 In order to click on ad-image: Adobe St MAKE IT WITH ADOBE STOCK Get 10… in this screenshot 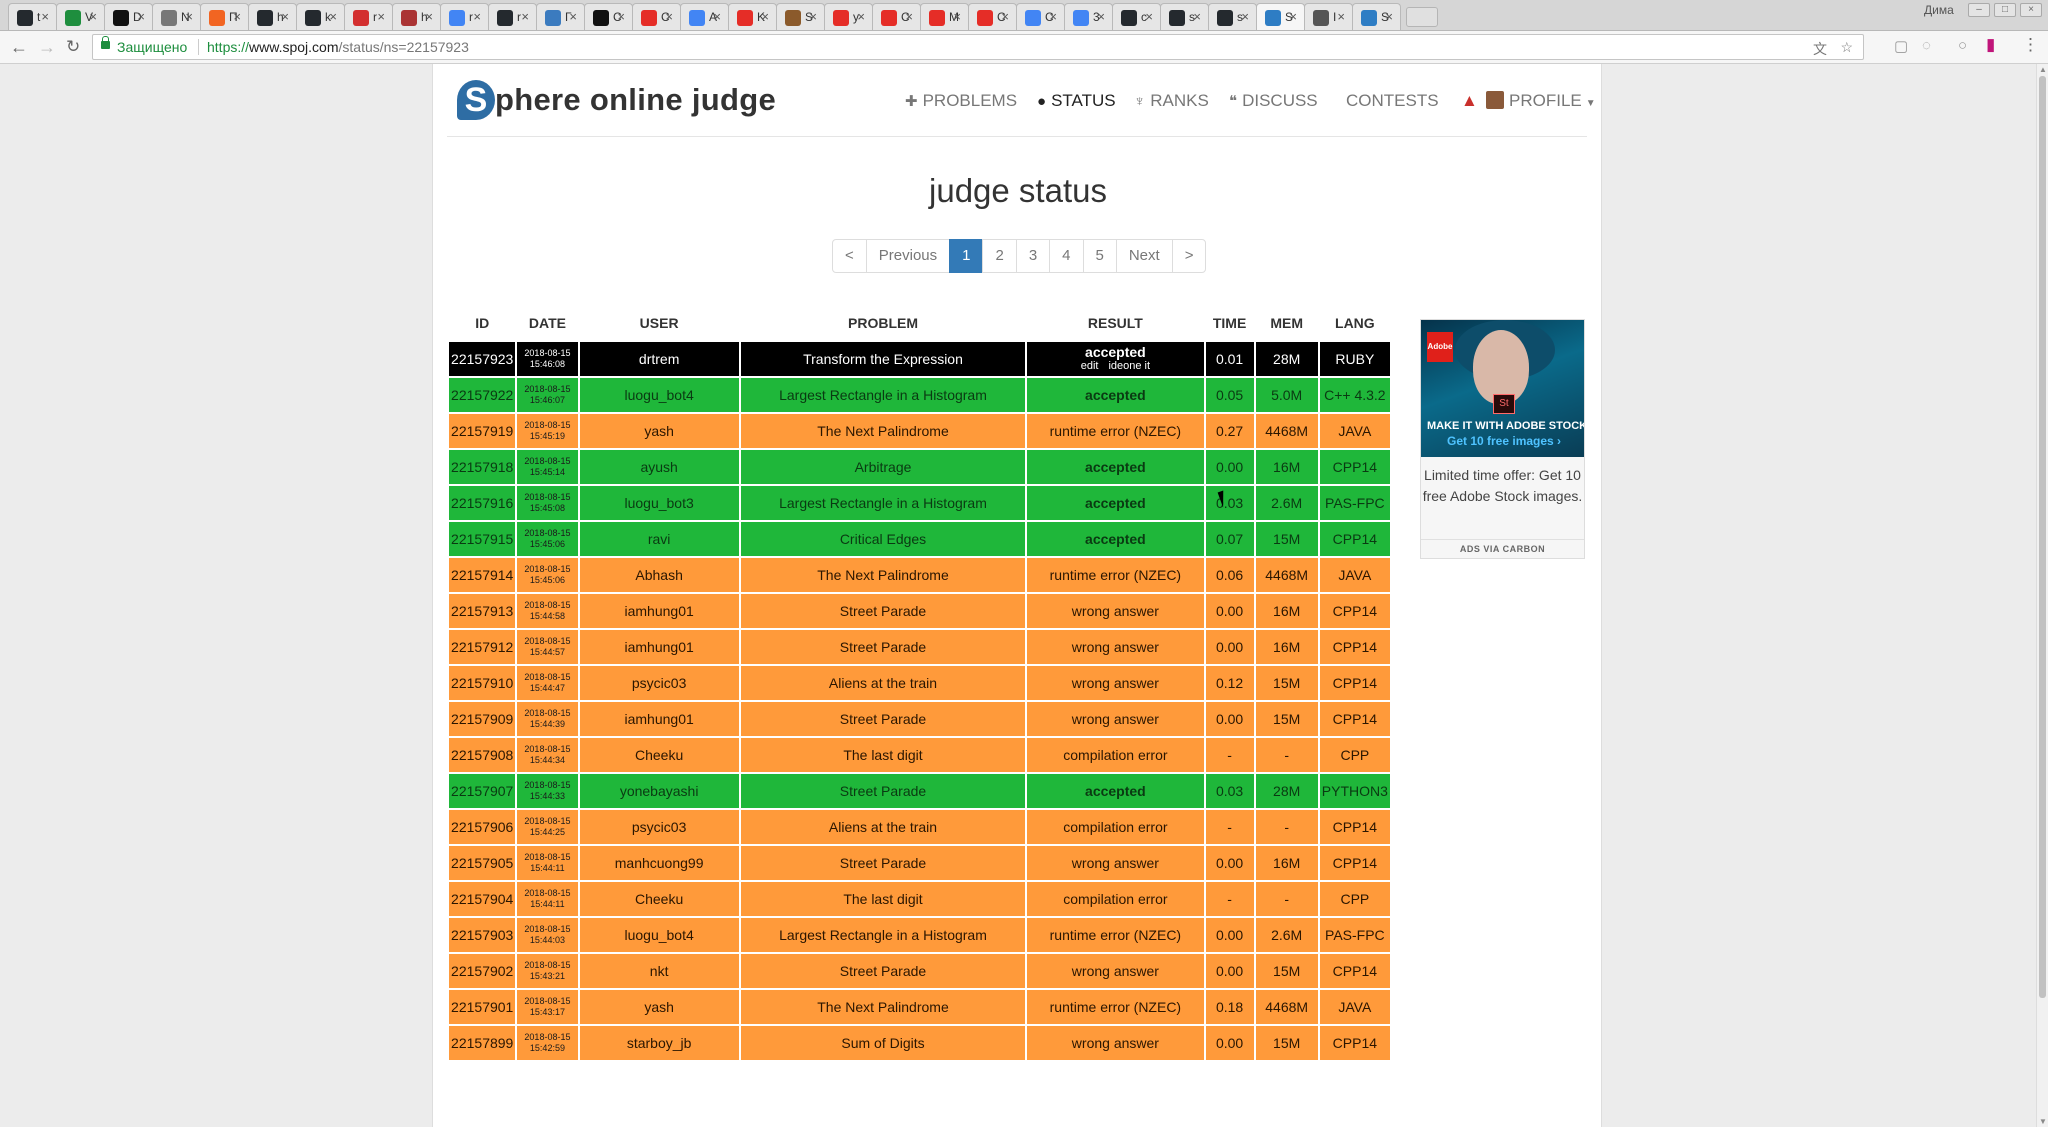, I will do `click(1502, 388)`.